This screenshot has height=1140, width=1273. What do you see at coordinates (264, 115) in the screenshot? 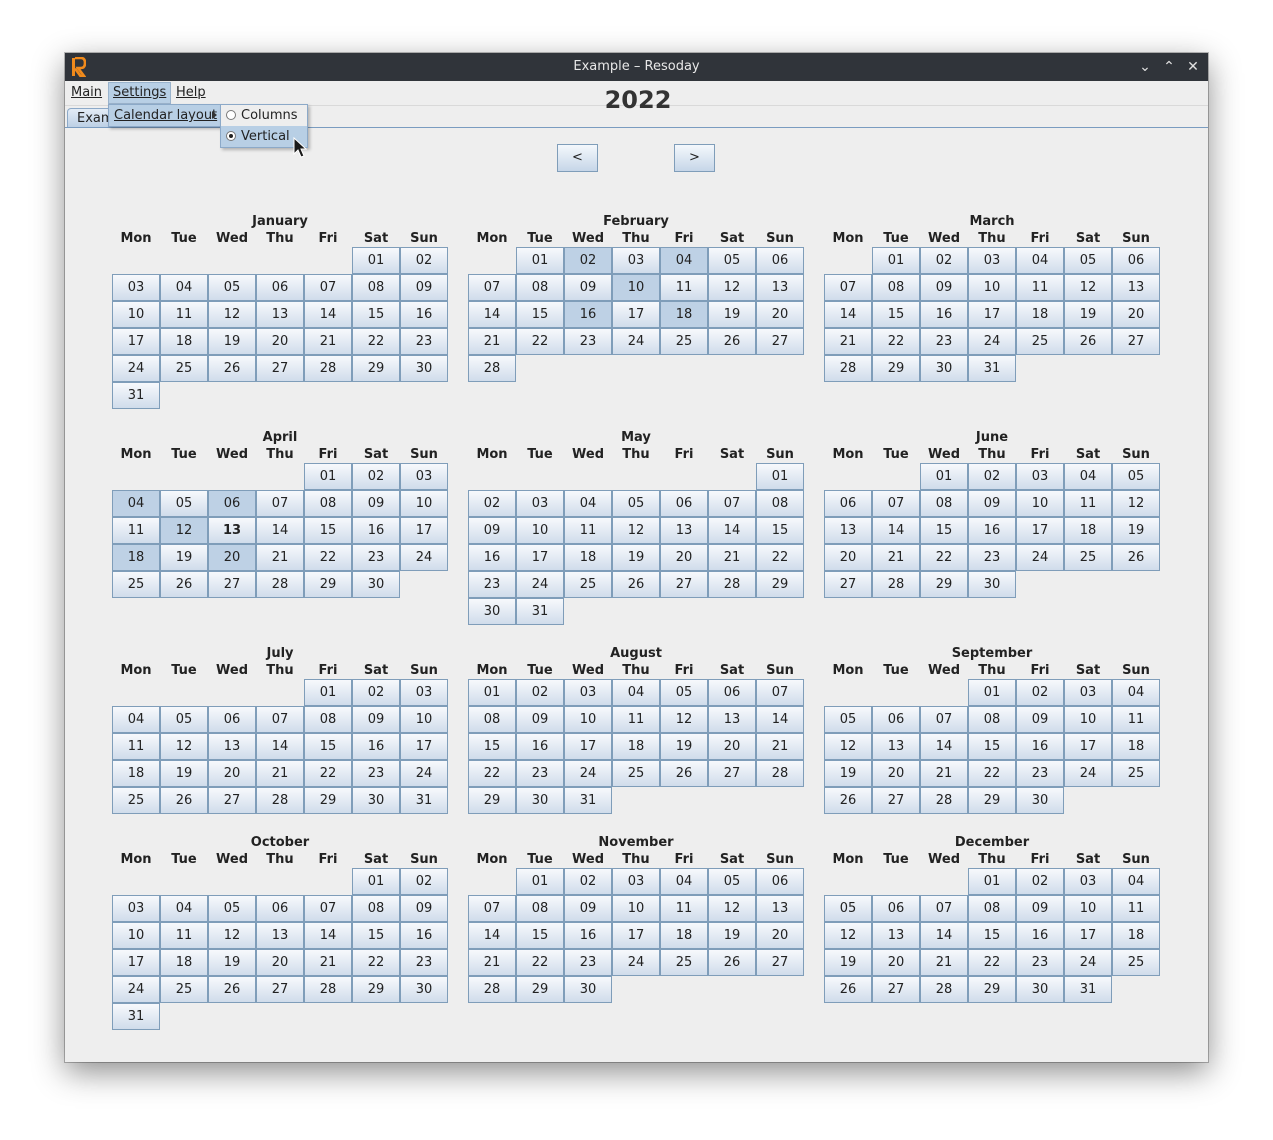
I see `layout-option-columns: Columns` at bounding box center [264, 115].